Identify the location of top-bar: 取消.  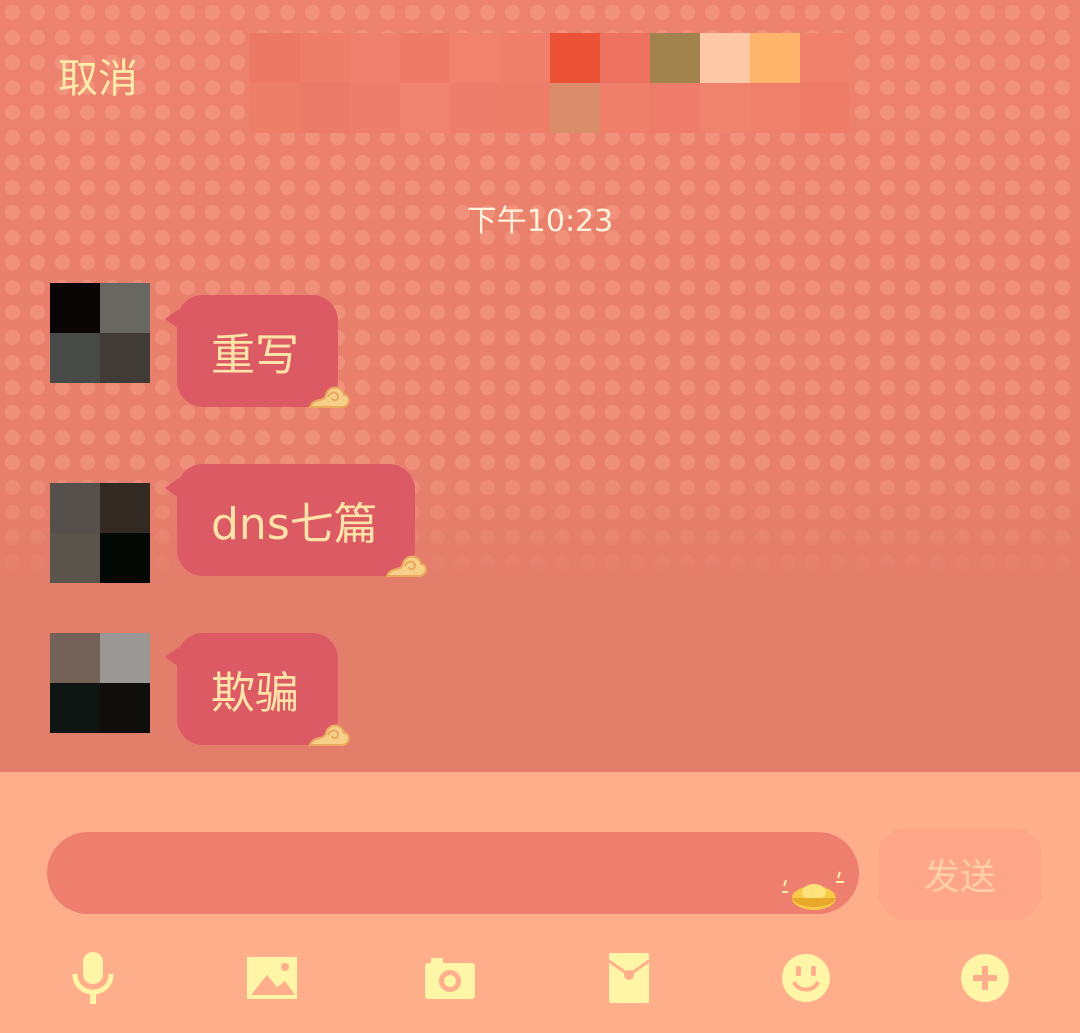
(540, 70).